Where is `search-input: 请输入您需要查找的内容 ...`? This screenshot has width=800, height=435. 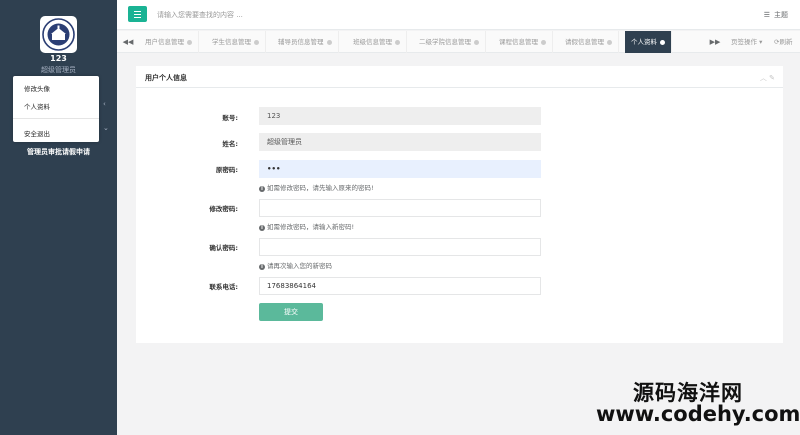 search-input: 请输入您需要查找的内容 ... is located at coordinates (200, 15).